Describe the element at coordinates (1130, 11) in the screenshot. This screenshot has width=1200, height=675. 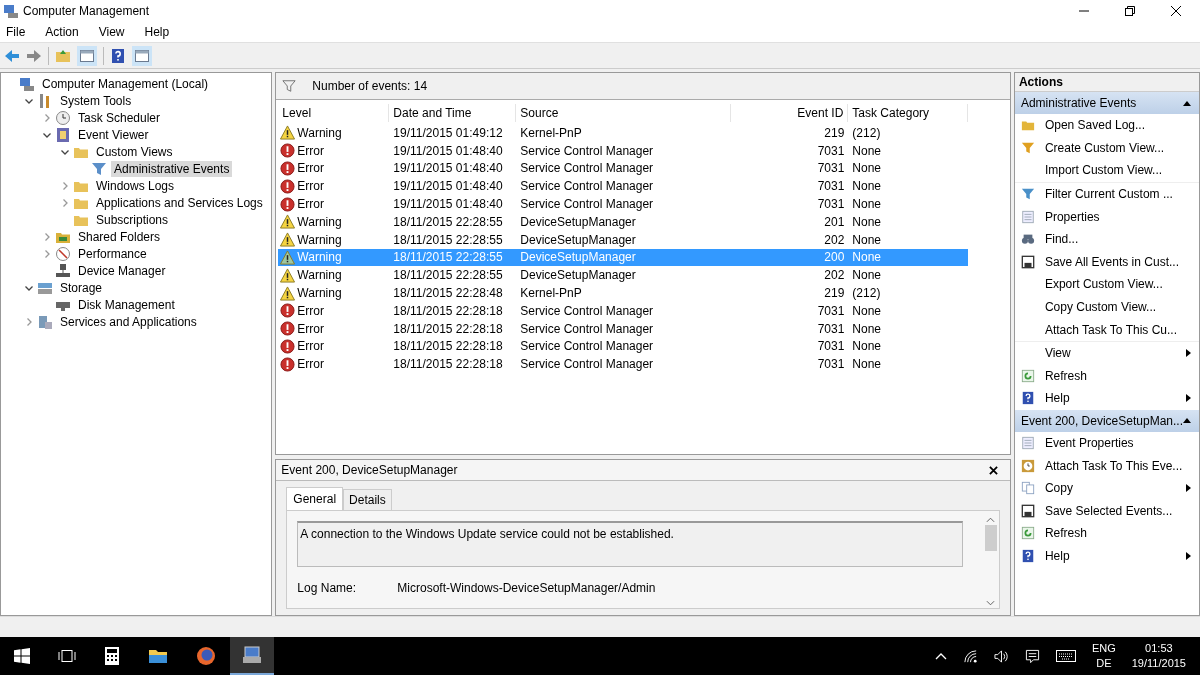
I see `maximize-icon` at that location.